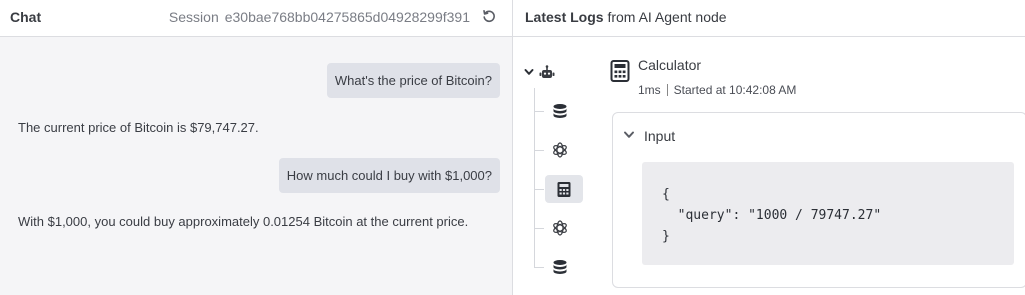  What do you see at coordinates (769, 18) in the screenshot?
I see `logs-header: Latest Logs from AI Agent node` at bounding box center [769, 18].